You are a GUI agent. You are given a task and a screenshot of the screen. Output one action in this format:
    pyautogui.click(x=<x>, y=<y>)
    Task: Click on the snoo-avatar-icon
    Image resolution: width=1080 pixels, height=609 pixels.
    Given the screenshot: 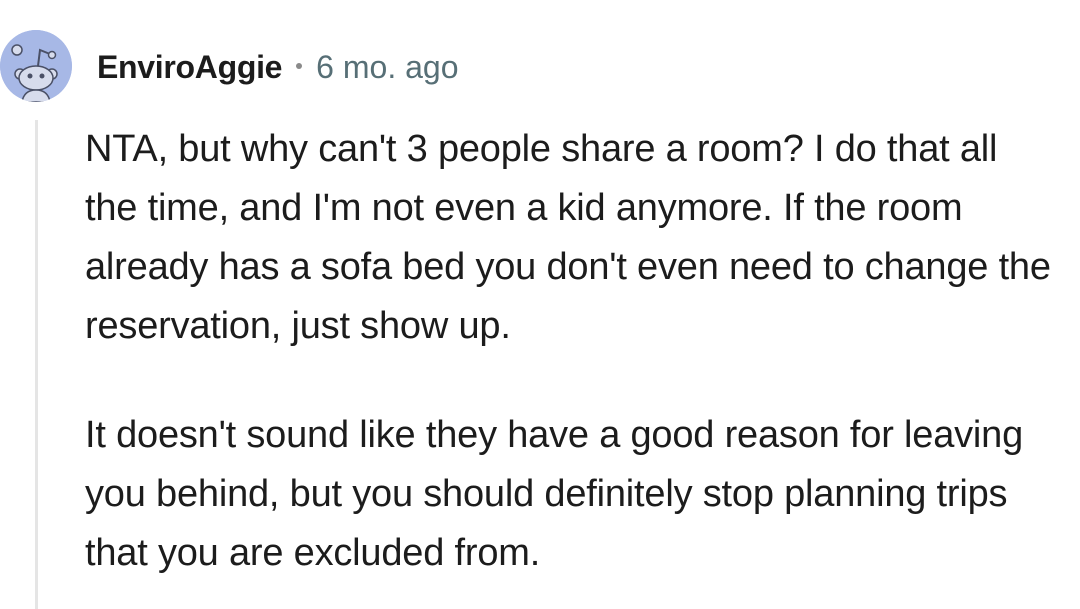 What is the action you would take?
    pyautogui.click(x=36, y=66)
    